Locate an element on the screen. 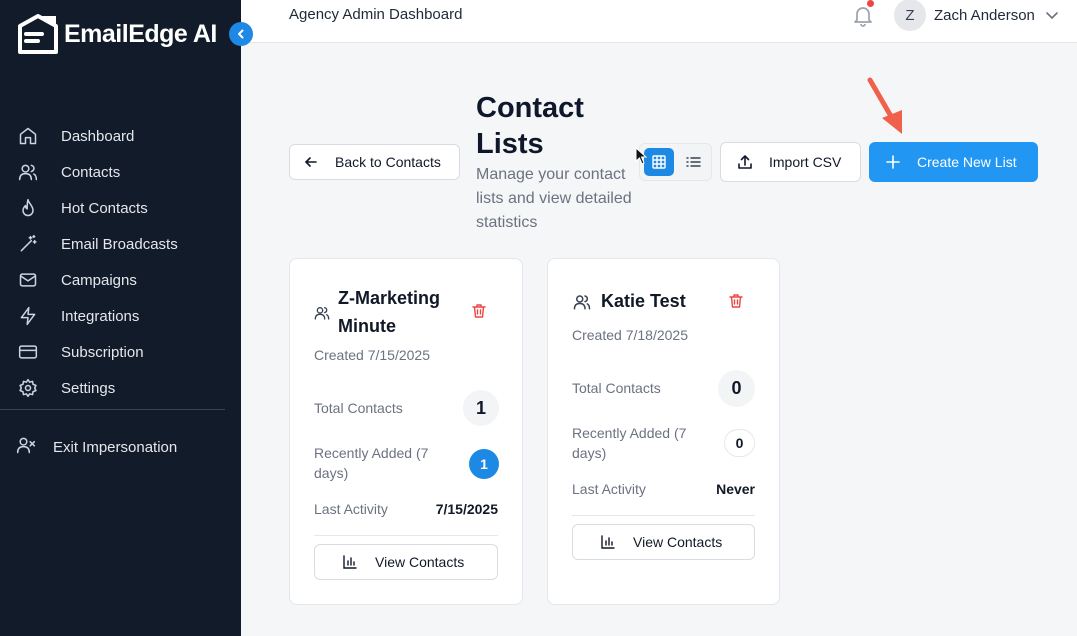  user-menu: Z Zach Anderson is located at coordinates (976, 15).